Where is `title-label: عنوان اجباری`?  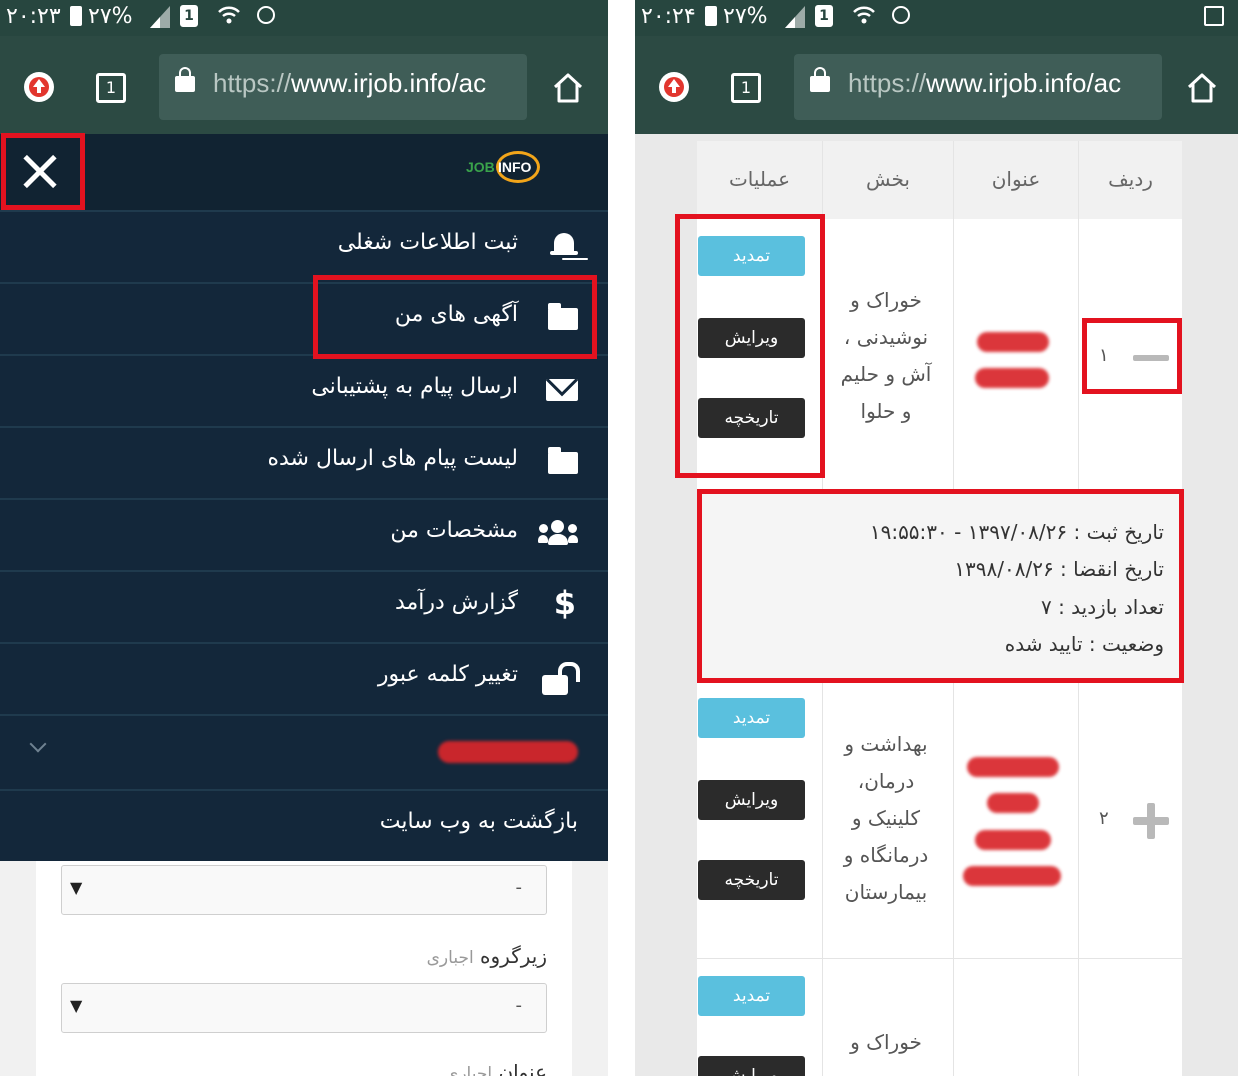 title-label: عنوان اجباری is located at coordinates (496, 1068).